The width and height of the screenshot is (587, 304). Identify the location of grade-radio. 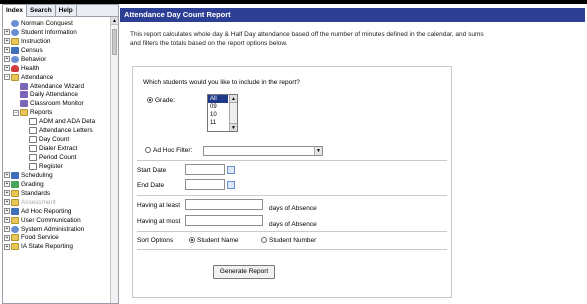
(150, 100).